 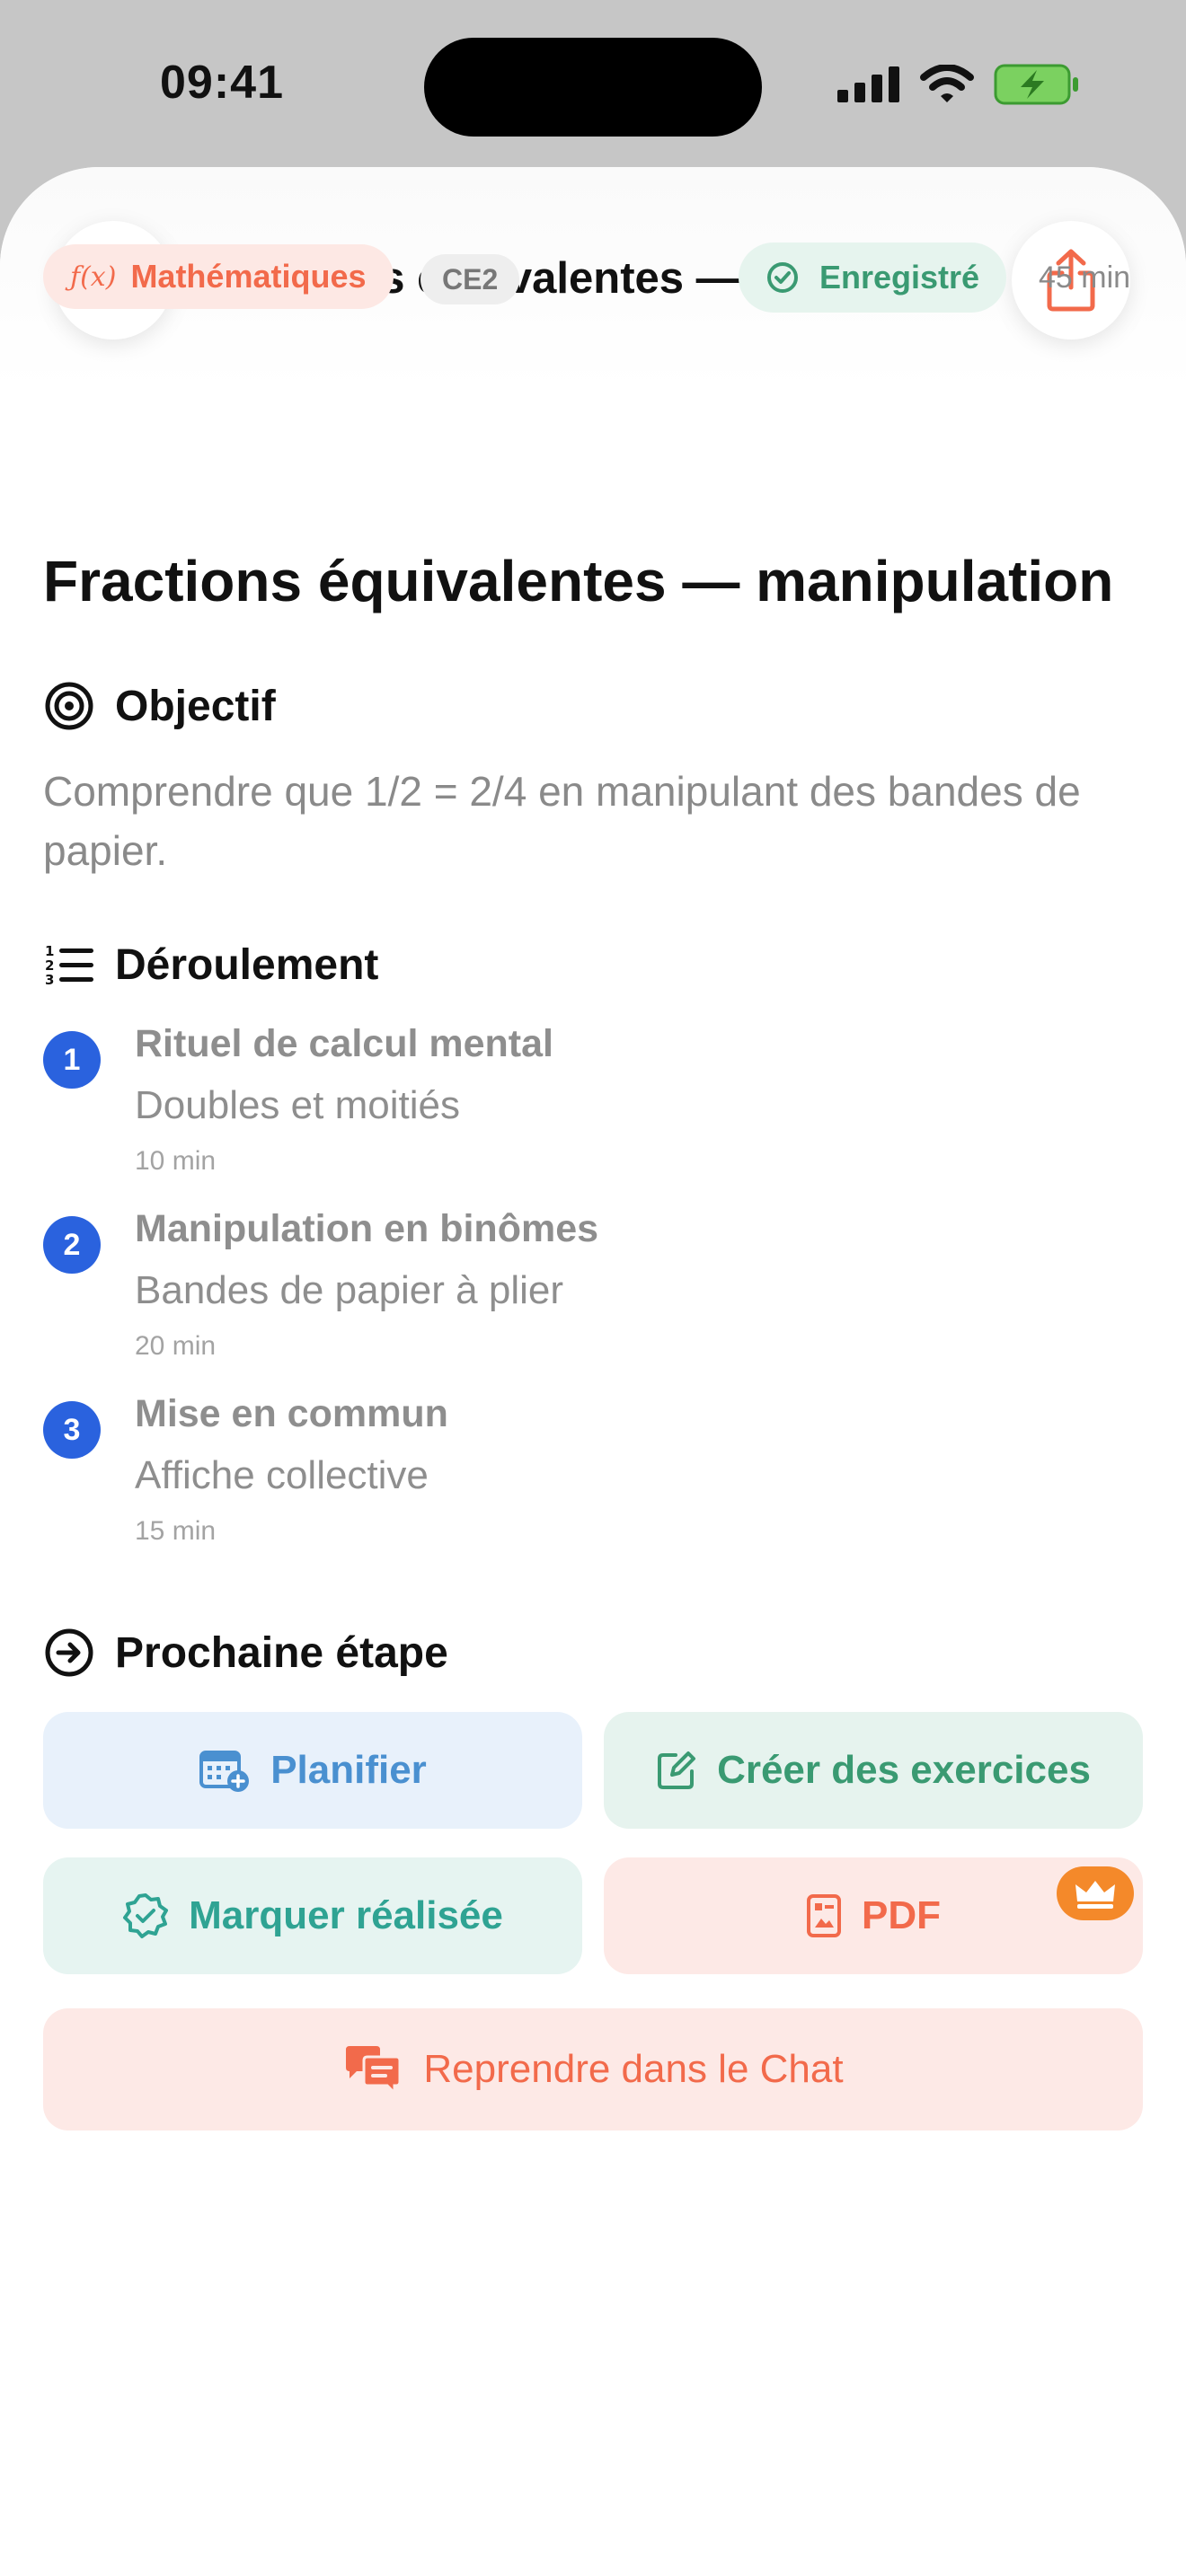 What do you see at coordinates (224, 1771) in the screenshot?
I see `calendar-add-icon` at bounding box center [224, 1771].